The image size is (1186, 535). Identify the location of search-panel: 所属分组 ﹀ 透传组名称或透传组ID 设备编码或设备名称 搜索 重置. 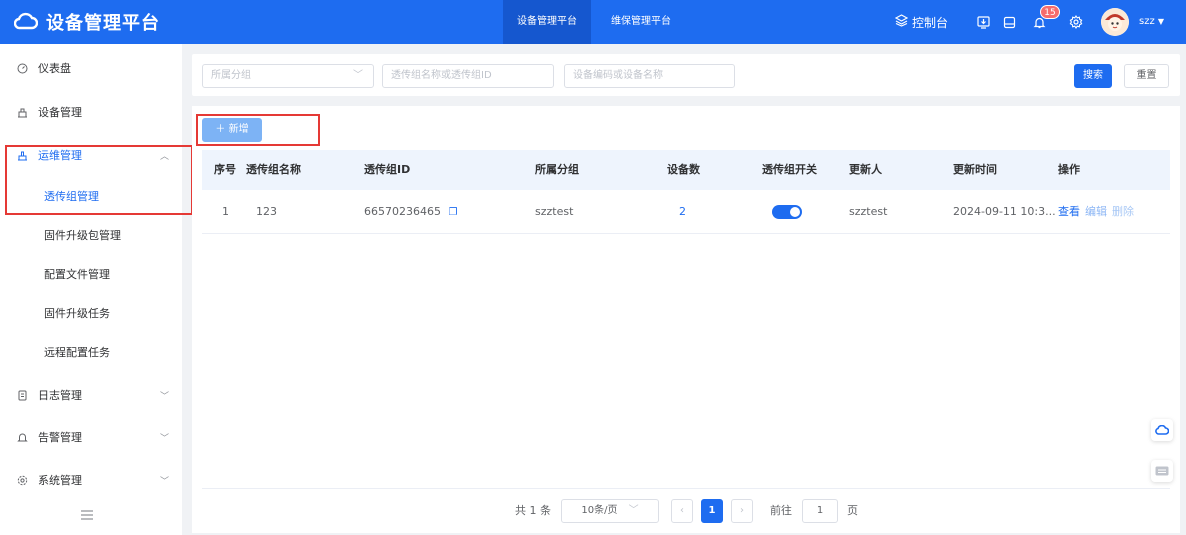
(686, 75).